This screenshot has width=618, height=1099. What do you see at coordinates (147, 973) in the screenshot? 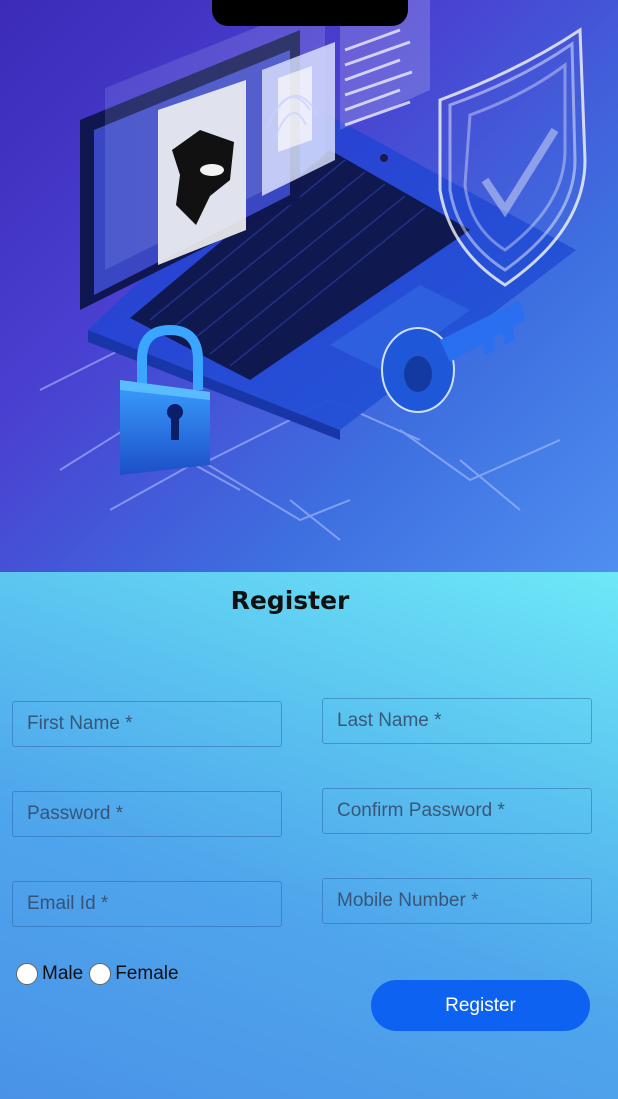
I see `female-label: Female` at bounding box center [147, 973].